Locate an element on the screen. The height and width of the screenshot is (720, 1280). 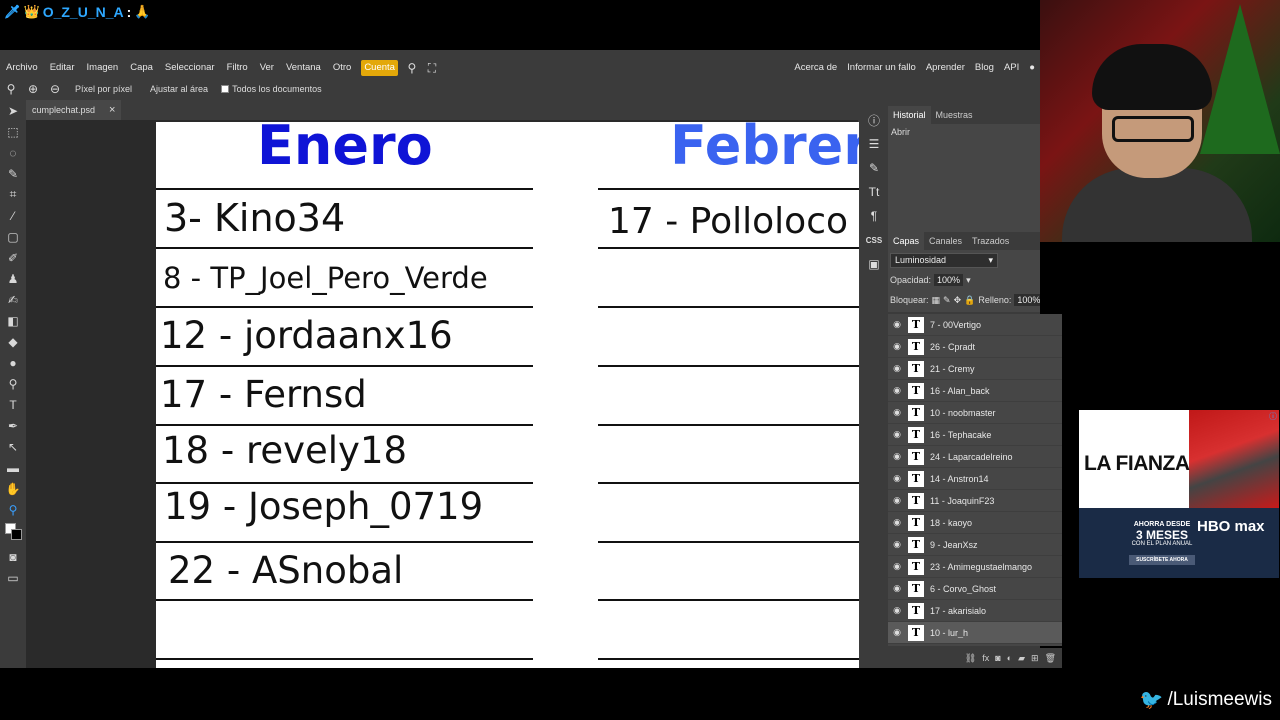
adjustment-icon: ◐ is located at coordinates (1009, 658).